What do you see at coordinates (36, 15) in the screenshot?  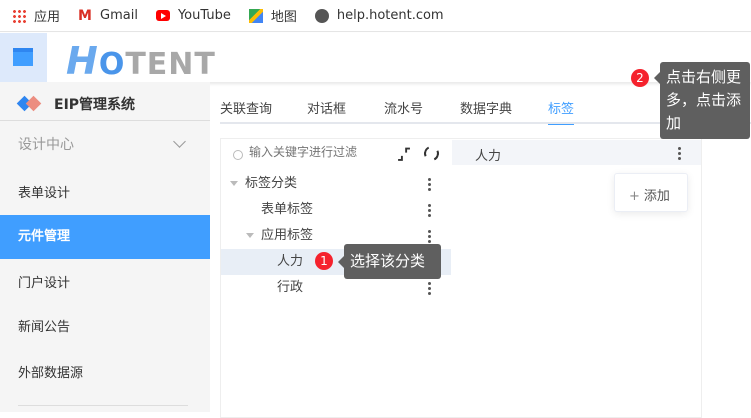 I see `bookmark-apps: 应用` at bounding box center [36, 15].